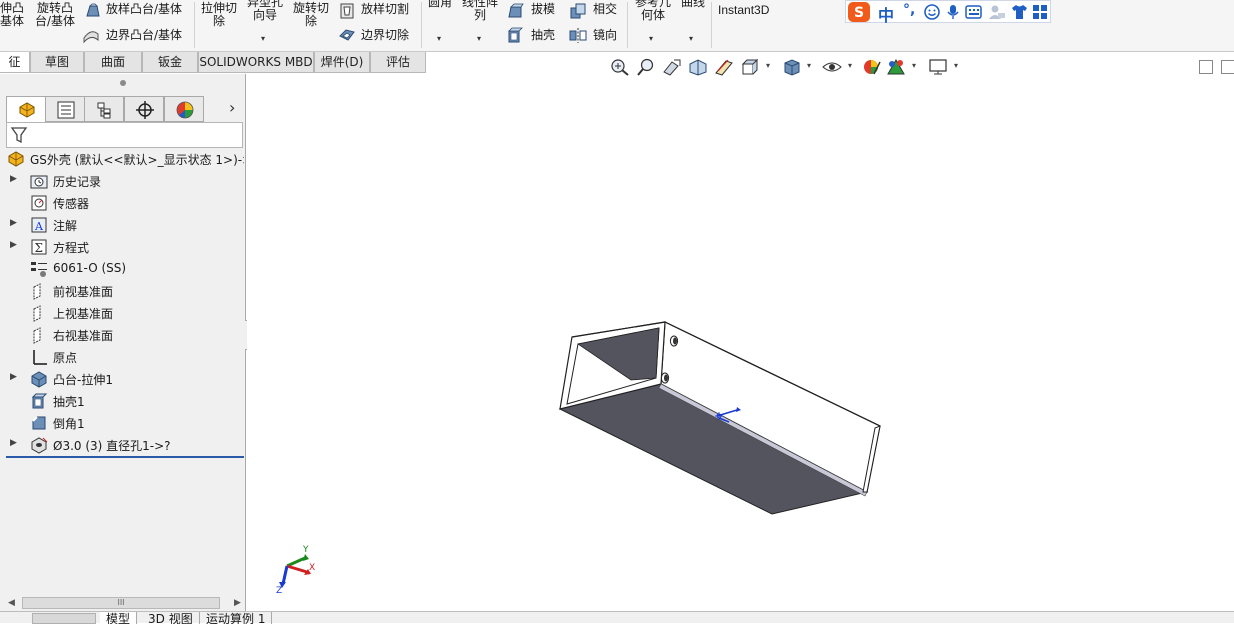 This screenshot has width=1234, height=624. Describe the element at coordinates (909, 10) in the screenshot. I see `ime-punctuation-mode: °,` at that location.